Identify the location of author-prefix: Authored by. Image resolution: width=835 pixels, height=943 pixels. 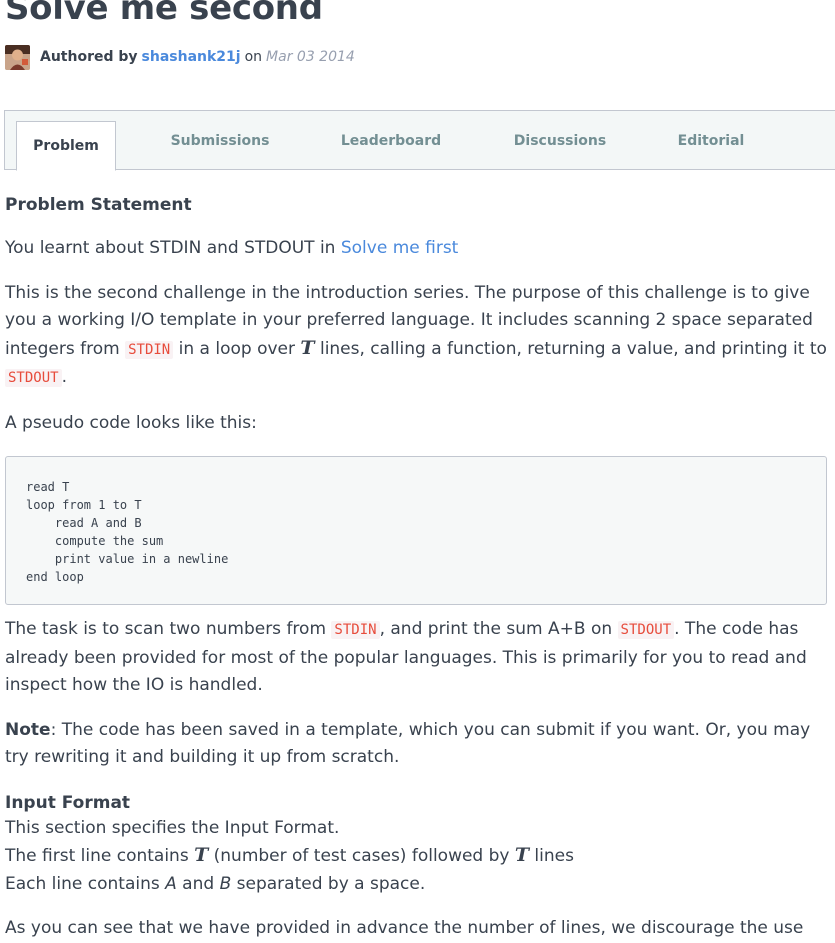
(89, 57).